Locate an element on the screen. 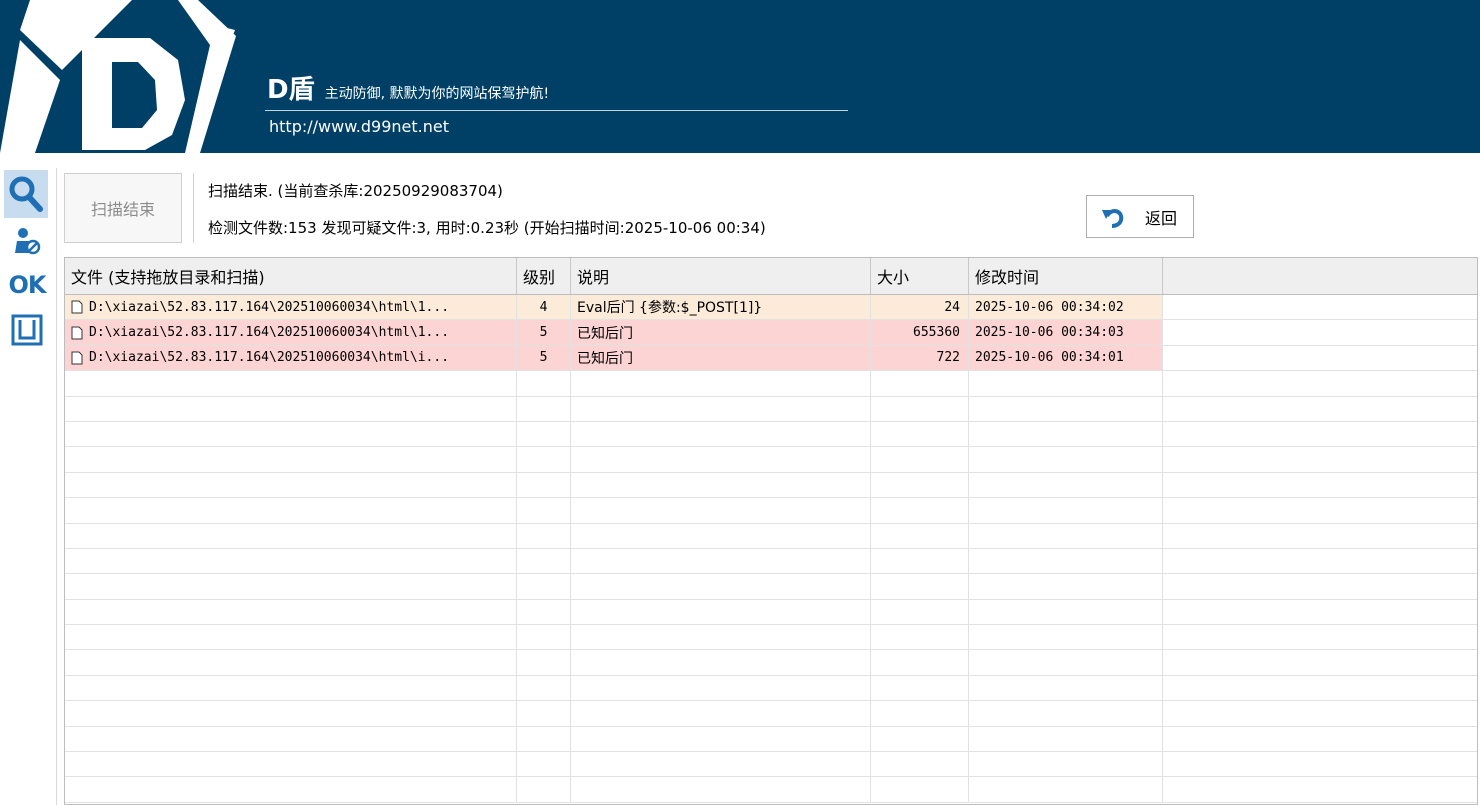  brand-url: http://www.d99net.net is located at coordinates (359, 126).